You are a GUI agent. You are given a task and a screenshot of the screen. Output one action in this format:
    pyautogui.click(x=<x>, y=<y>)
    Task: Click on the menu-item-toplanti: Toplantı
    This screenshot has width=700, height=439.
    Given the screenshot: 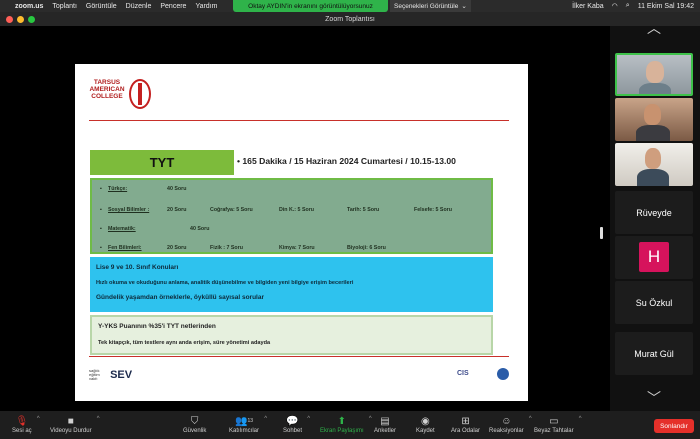 What is the action you would take?
    pyautogui.click(x=64, y=6)
    